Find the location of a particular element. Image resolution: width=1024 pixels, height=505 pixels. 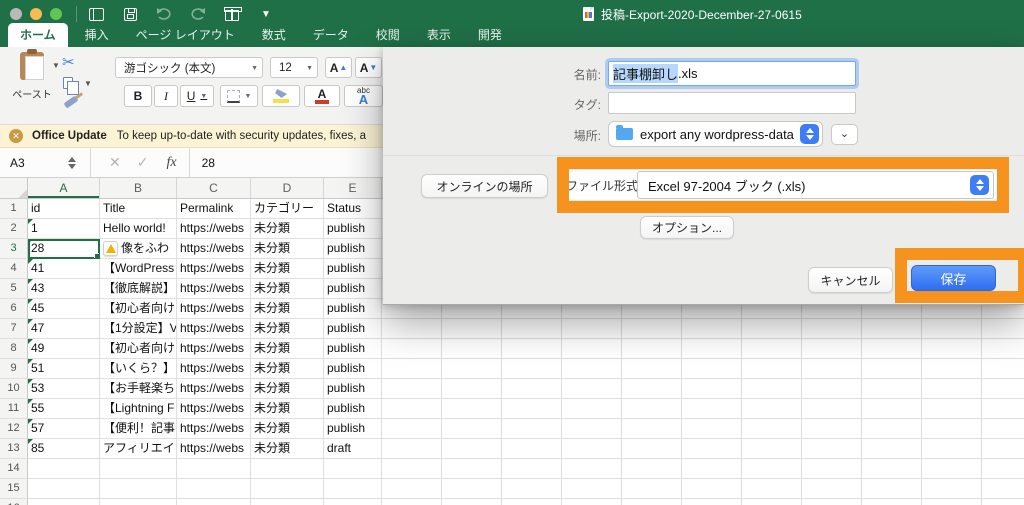

zoom-window-button is located at coordinates (56, 14).